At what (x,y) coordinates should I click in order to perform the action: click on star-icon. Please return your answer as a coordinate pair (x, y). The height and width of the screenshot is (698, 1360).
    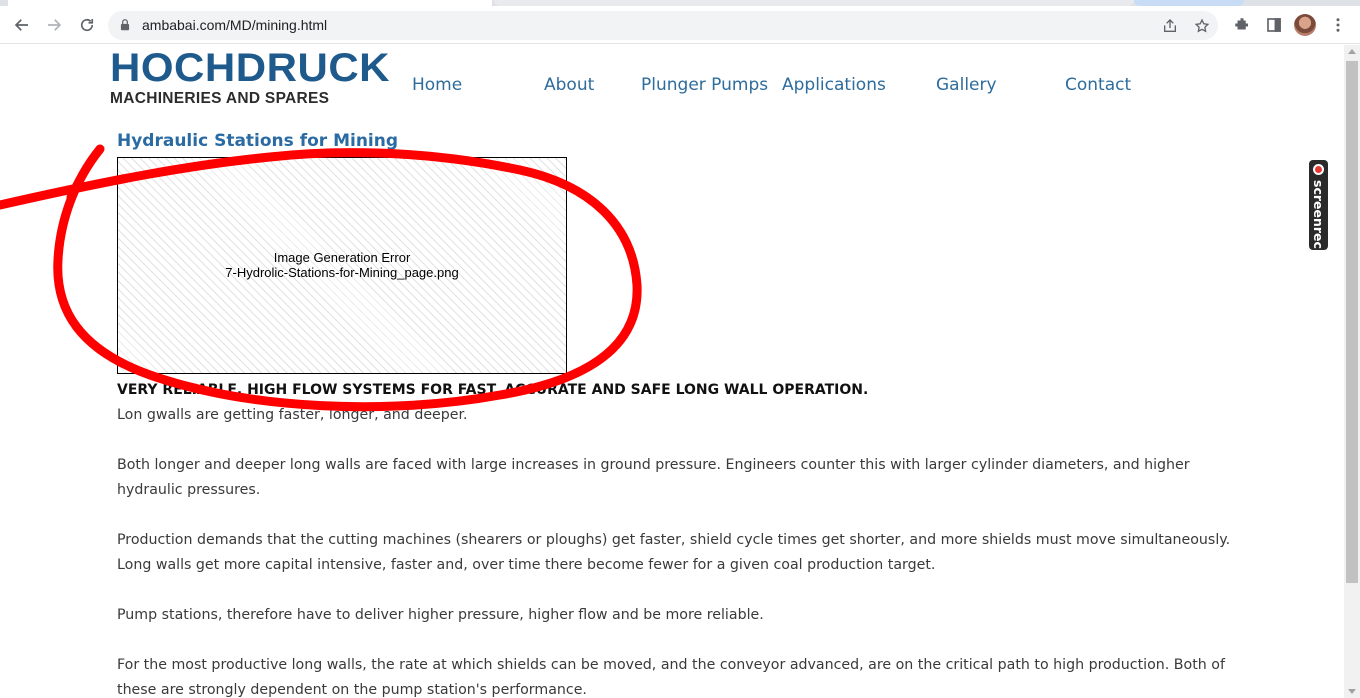
    Looking at the image, I should click on (1202, 26).